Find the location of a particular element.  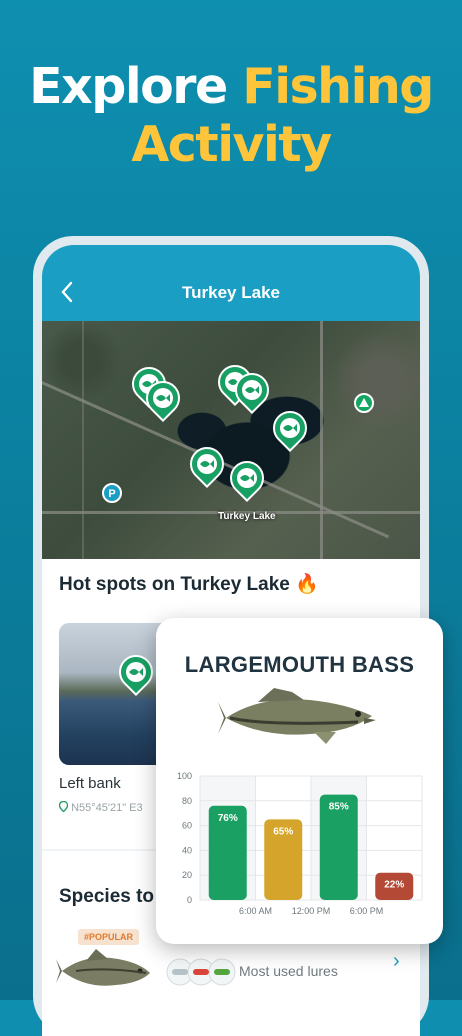

page-title: Turkey Lake is located at coordinates (231, 292).